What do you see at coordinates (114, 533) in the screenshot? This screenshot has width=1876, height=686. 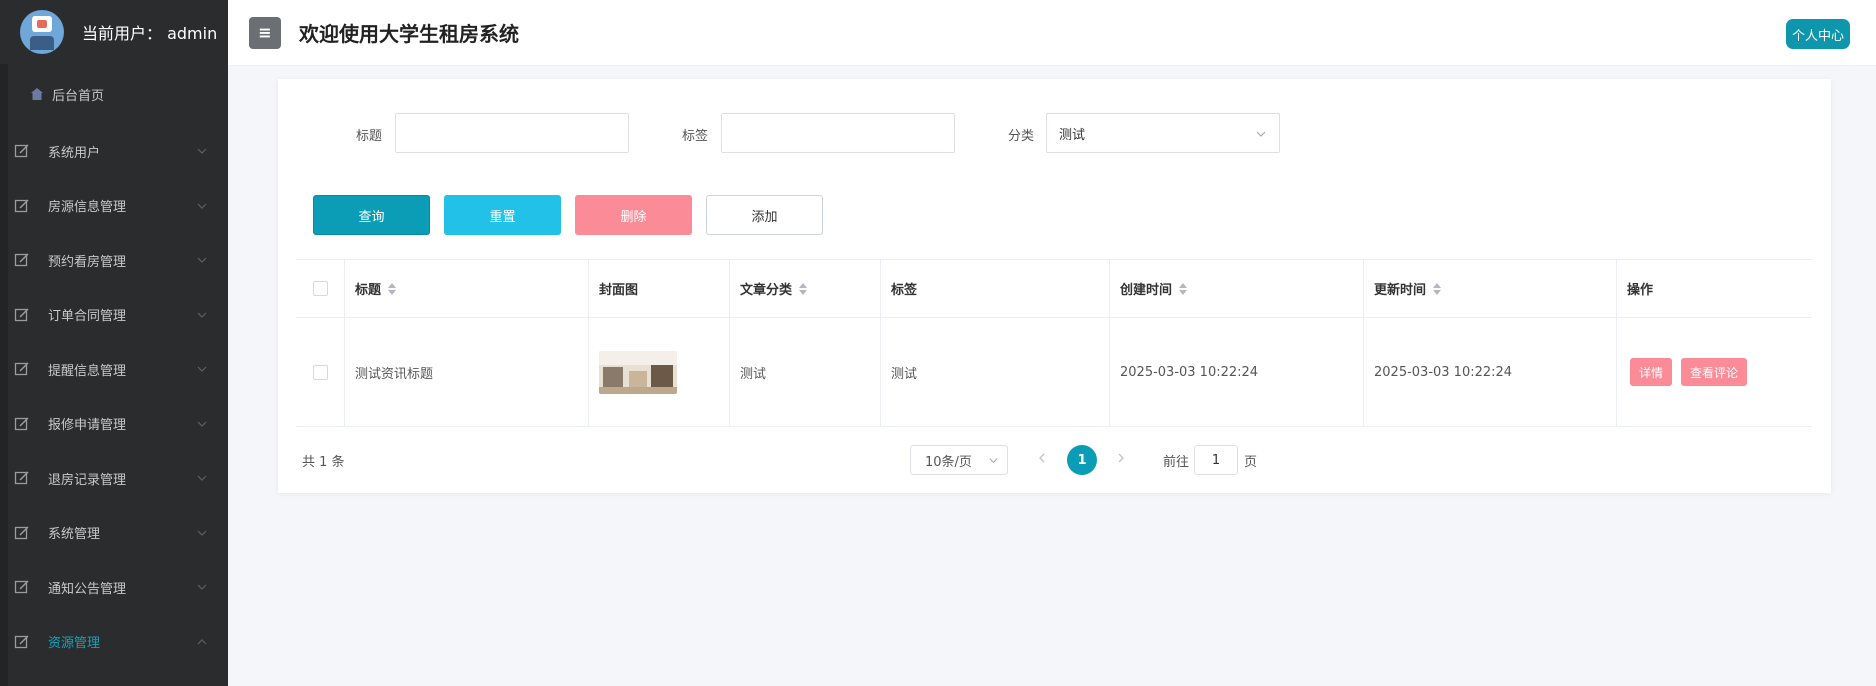 I see `sidebar-item-system: 系统管理` at bounding box center [114, 533].